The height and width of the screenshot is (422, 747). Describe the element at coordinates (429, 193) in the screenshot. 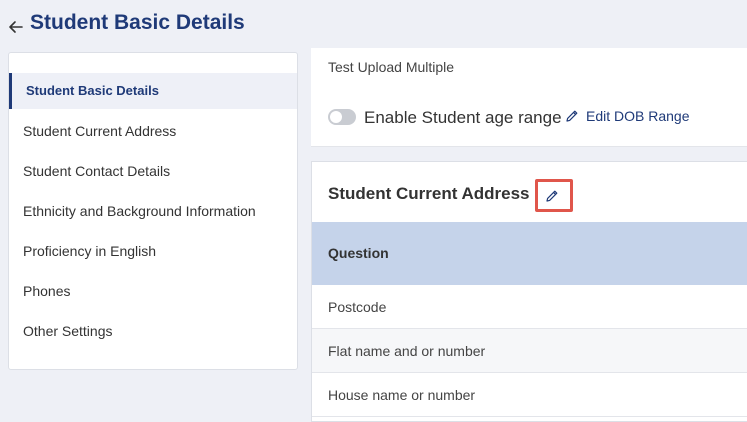

I see `section-title: Student Current Address` at that location.